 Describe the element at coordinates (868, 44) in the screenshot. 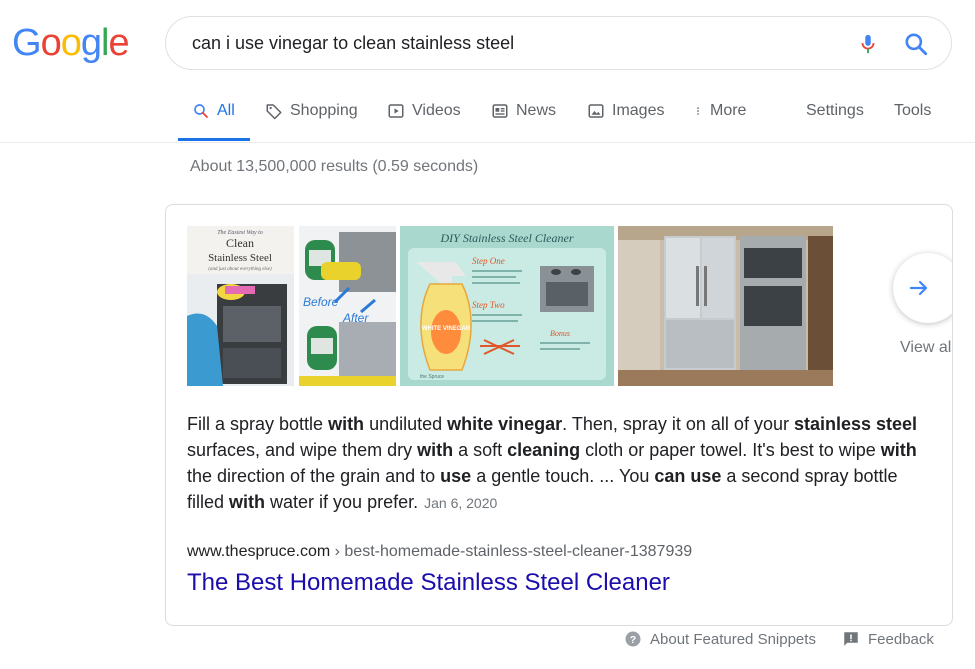

I see `microphone-icon` at that location.